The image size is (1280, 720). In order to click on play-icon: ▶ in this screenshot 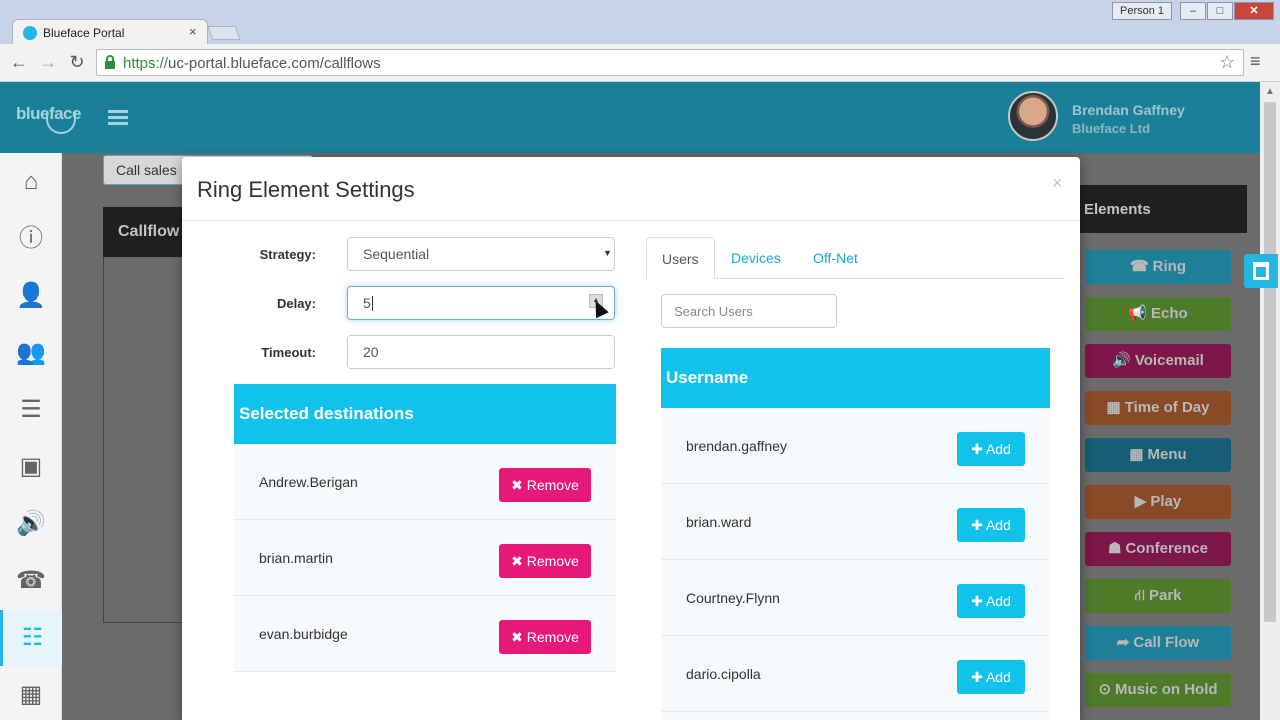, I will do `click(1140, 501)`.